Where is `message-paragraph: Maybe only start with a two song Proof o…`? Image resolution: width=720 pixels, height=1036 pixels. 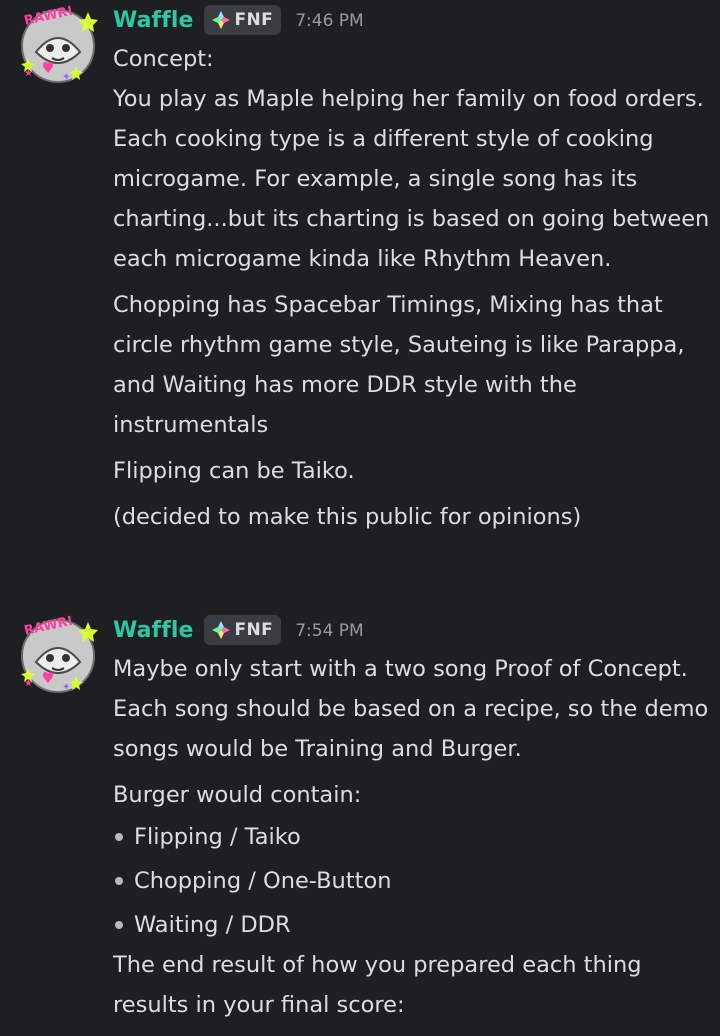 message-paragraph: Maybe only start with a two song Proof o… is located at coordinates (414, 709).